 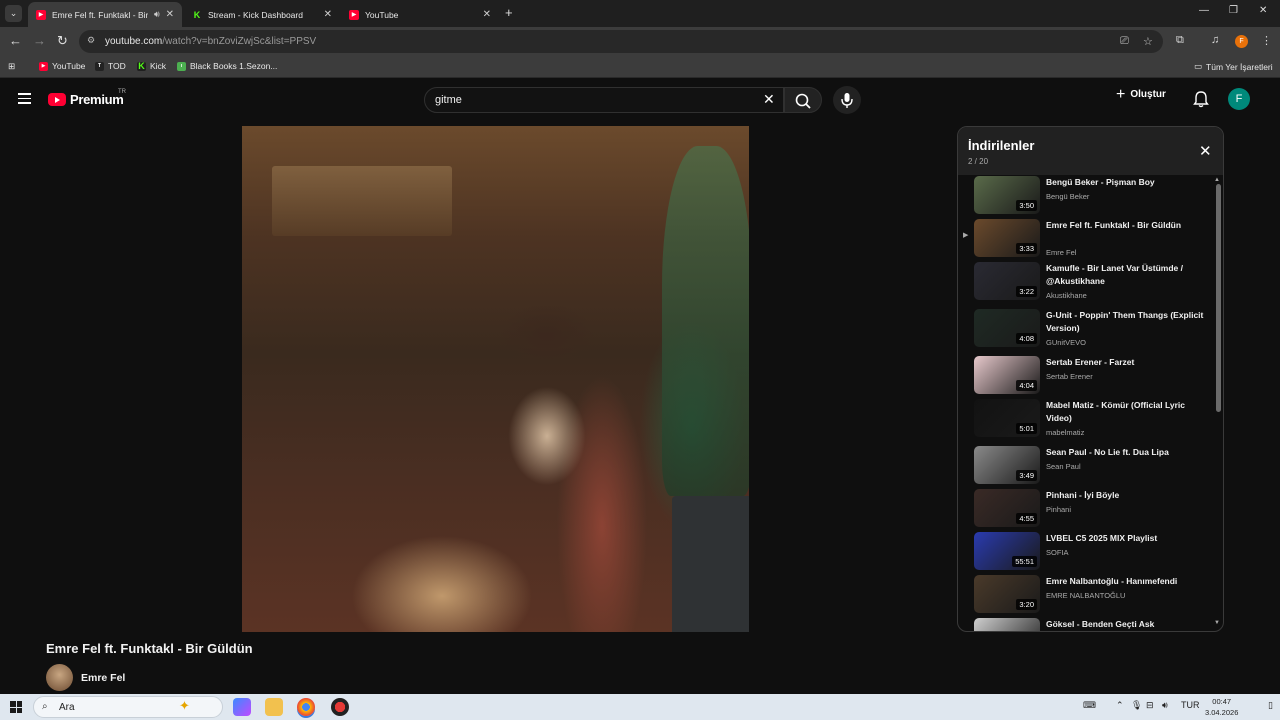 What do you see at coordinates (1233, 66) in the screenshot?
I see `all-bookmarks-folder: ▭ Tüm Yer İşaretleri` at bounding box center [1233, 66].